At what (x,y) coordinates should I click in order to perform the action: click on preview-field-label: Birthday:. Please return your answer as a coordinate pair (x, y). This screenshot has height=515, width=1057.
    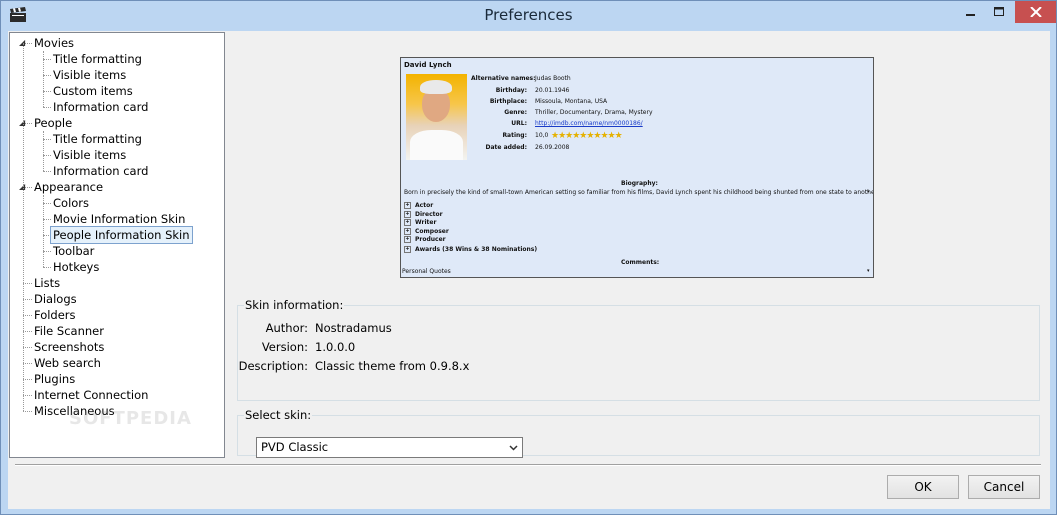
    Looking at the image, I should click on (511, 90).